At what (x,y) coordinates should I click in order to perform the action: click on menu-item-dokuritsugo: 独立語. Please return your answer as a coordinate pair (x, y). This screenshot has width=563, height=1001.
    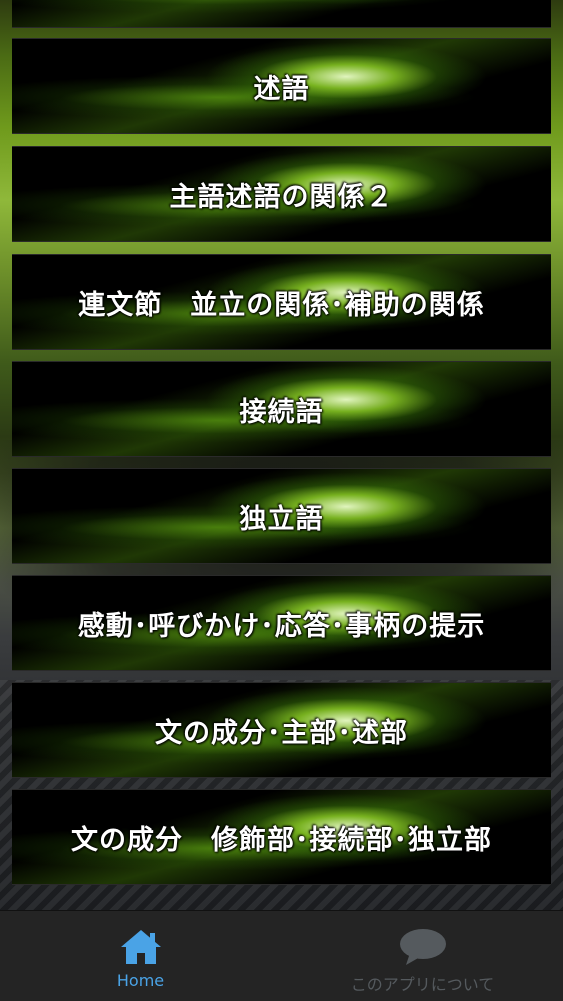
    Looking at the image, I should click on (281, 516).